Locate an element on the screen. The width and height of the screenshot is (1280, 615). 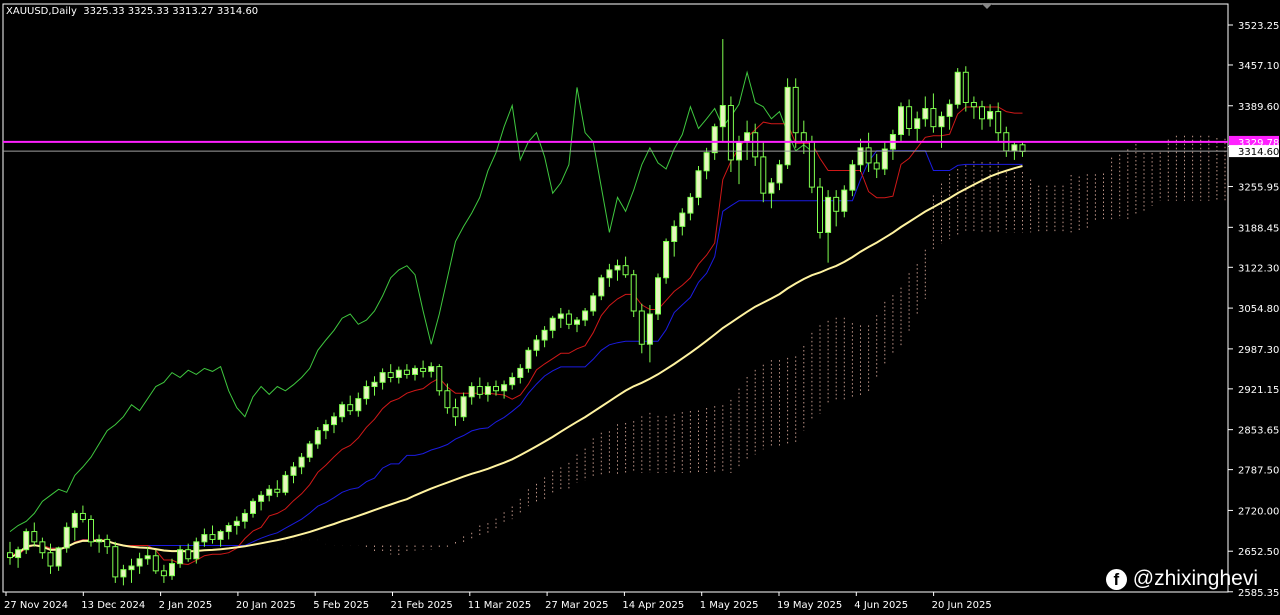
watermark-handle: @zhixinghevi is located at coordinates (1195, 578).